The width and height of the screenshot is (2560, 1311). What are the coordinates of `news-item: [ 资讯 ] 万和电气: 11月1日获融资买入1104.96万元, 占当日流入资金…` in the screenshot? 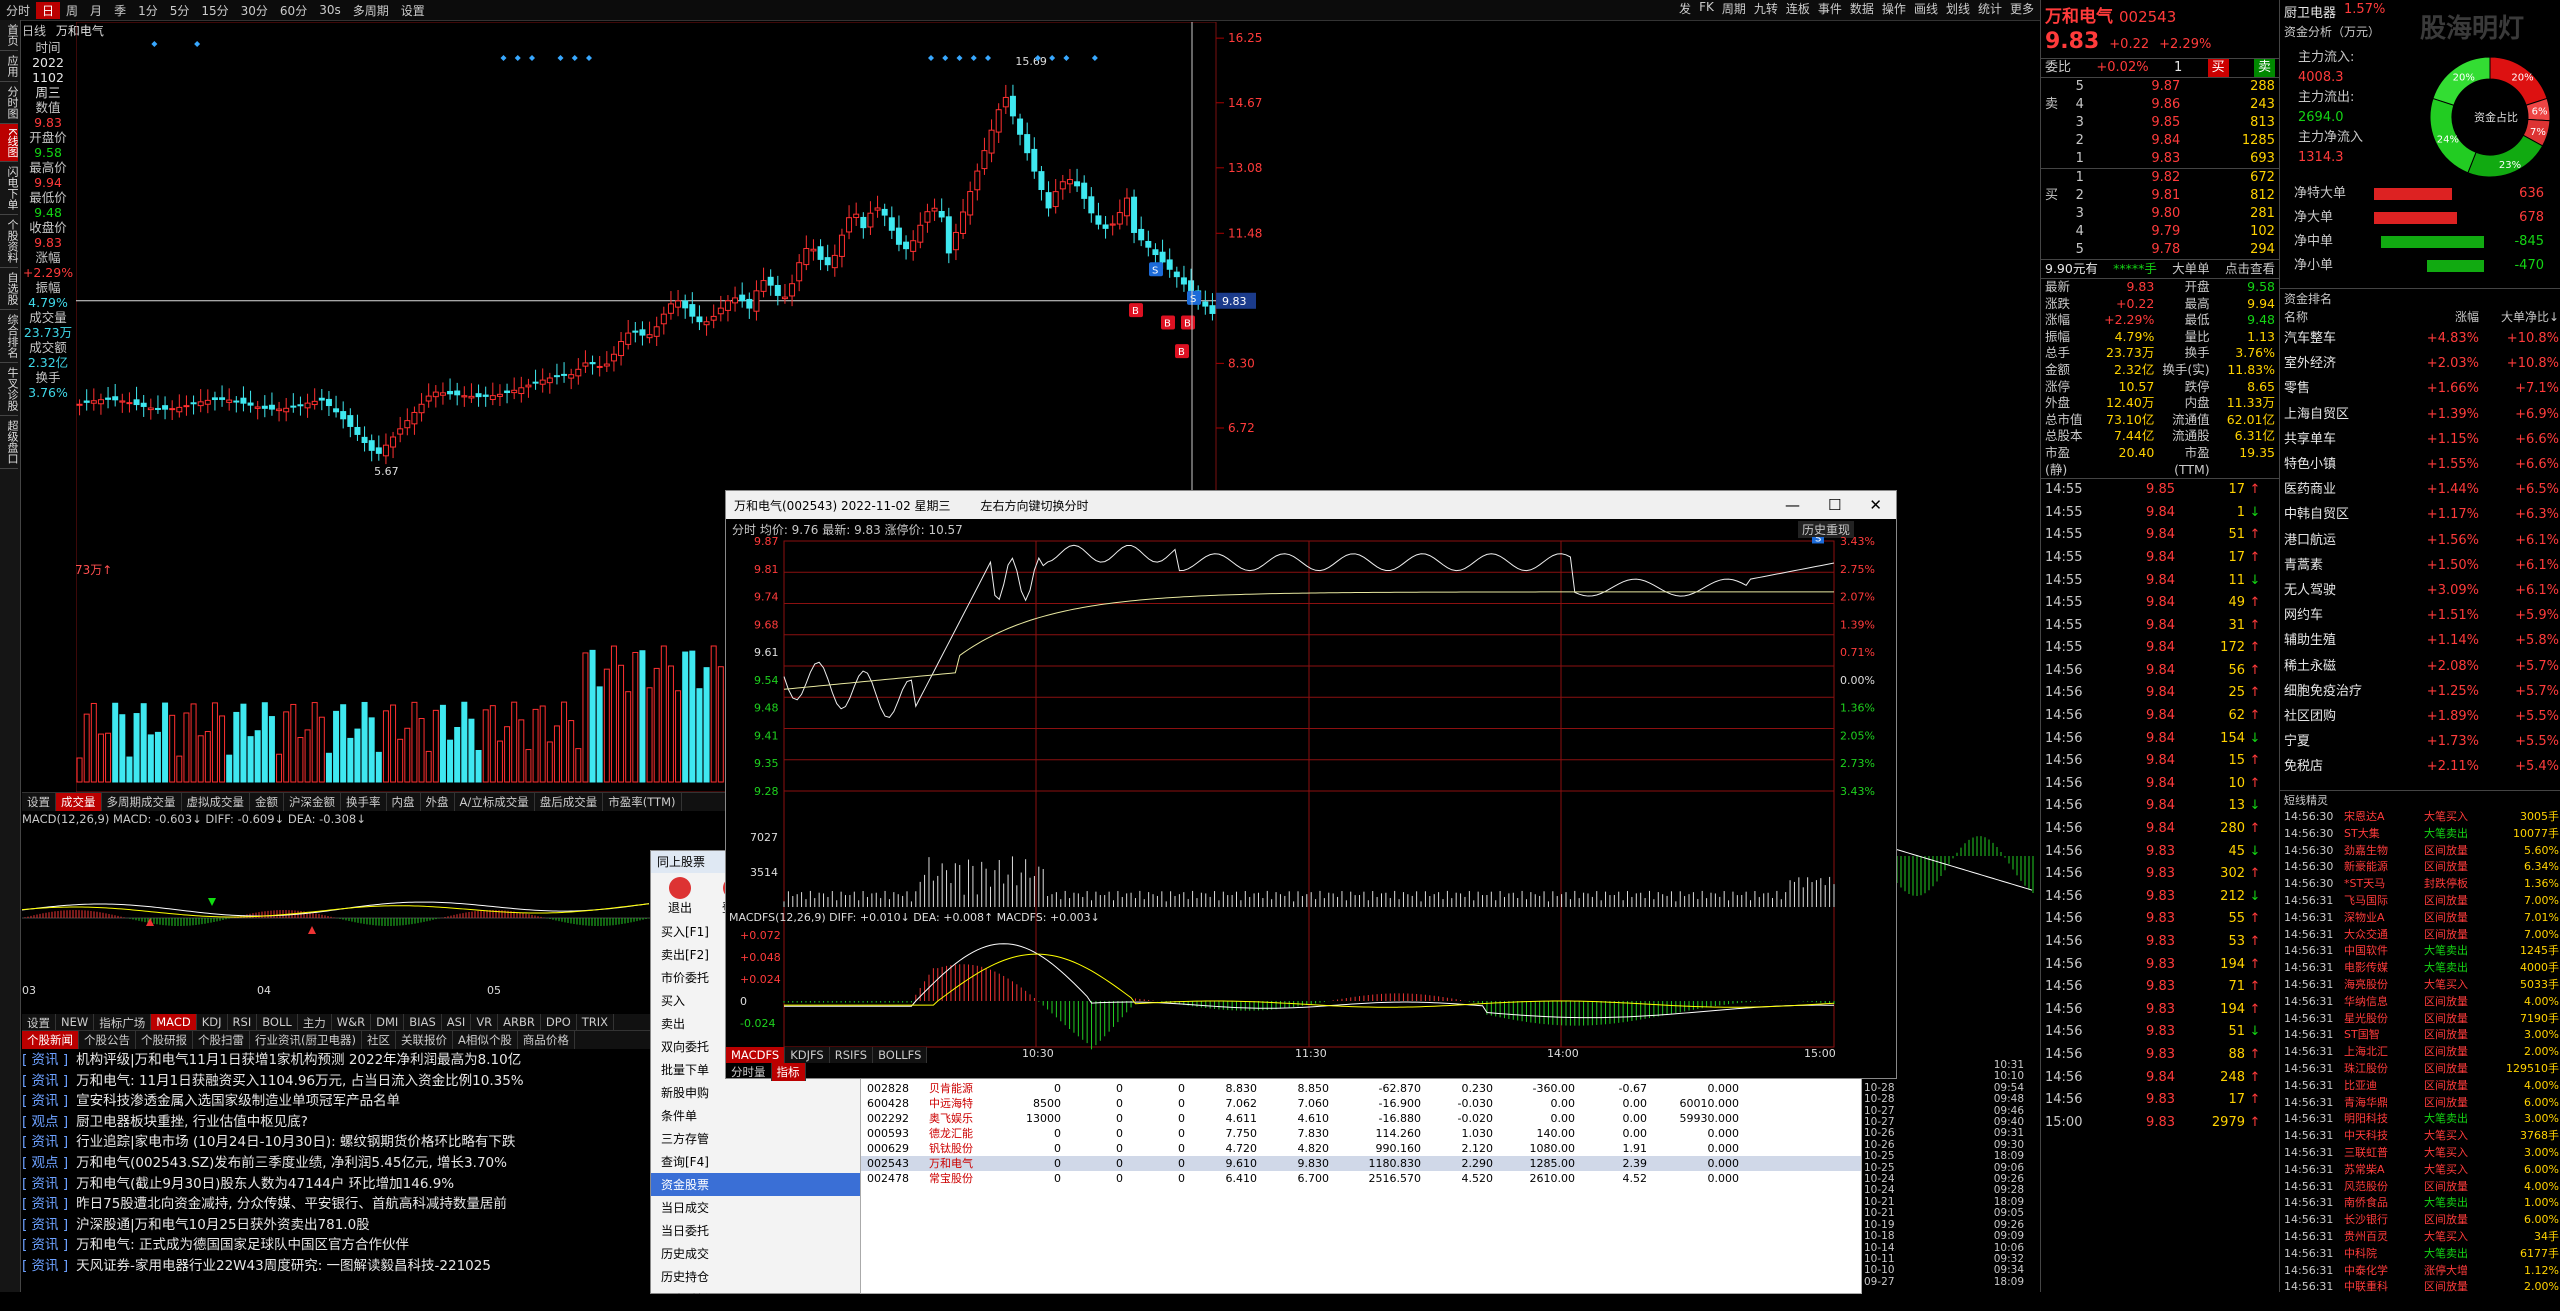 It's located at (337, 1081).